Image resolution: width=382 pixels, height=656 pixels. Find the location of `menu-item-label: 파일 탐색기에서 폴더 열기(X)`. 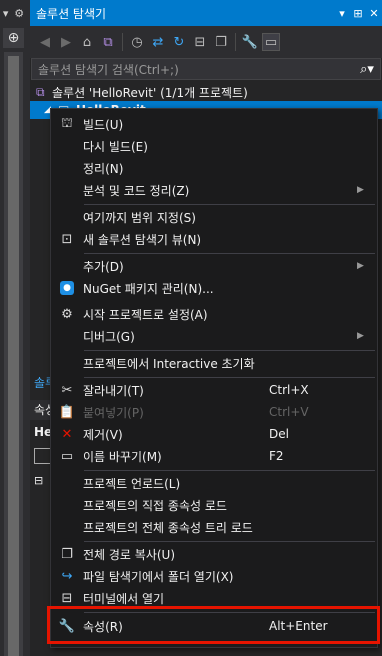

menu-item-label: 파일 탐색기에서 폴더 열기(X) is located at coordinates (158, 576).